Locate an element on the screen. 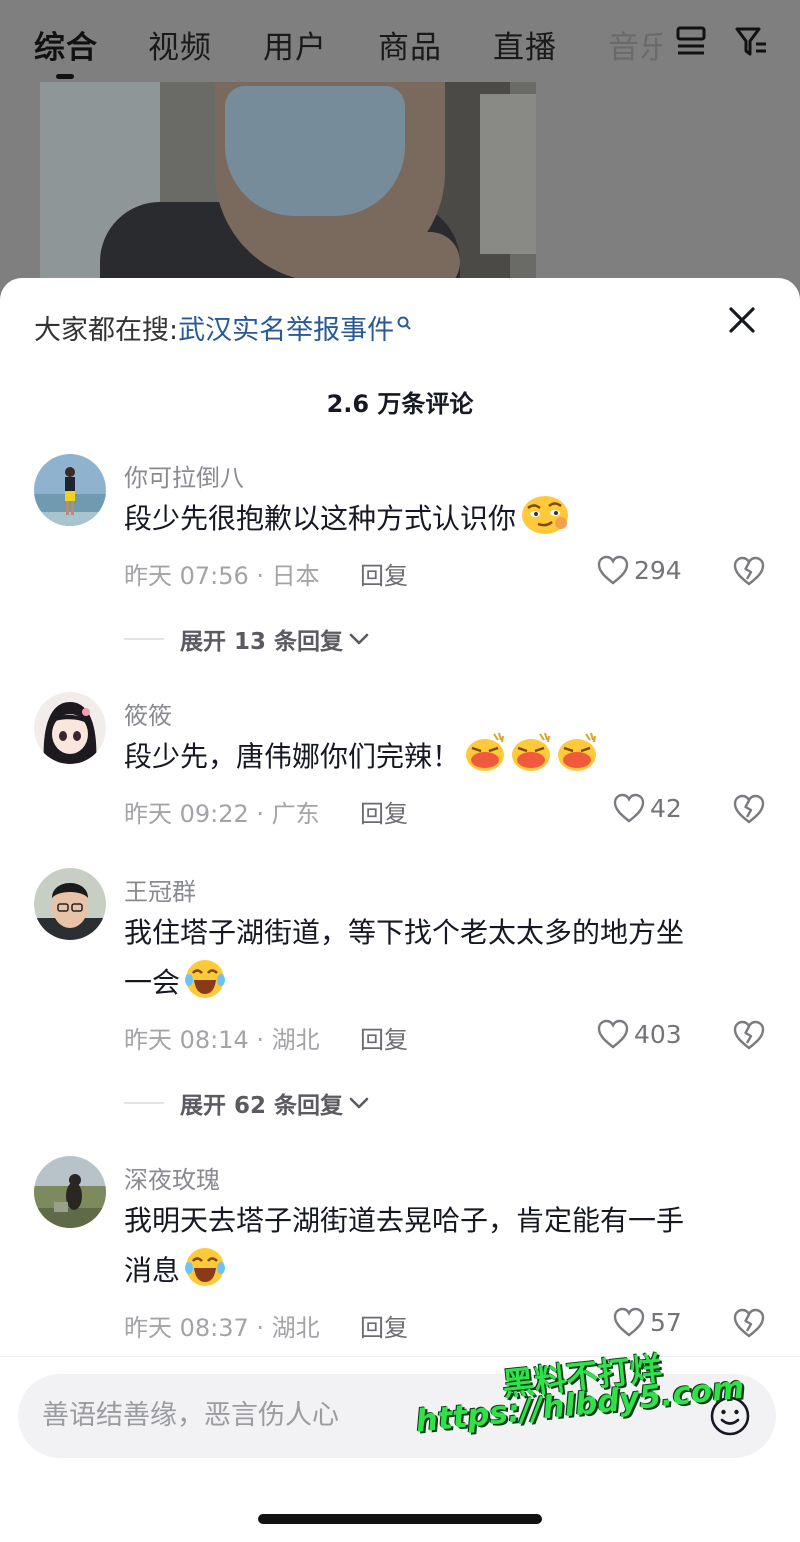 The image size is (800, 1542). comment-time-location: 昨天 07:56 · 日本 is located at coordinates (222, 576).